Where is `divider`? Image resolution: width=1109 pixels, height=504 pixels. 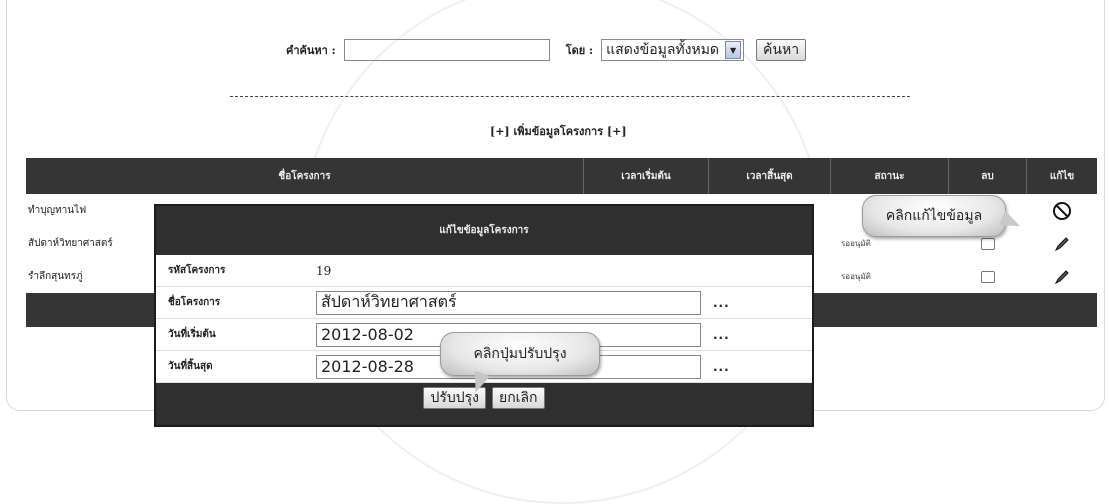 divider is located at coordinates (570, 96).